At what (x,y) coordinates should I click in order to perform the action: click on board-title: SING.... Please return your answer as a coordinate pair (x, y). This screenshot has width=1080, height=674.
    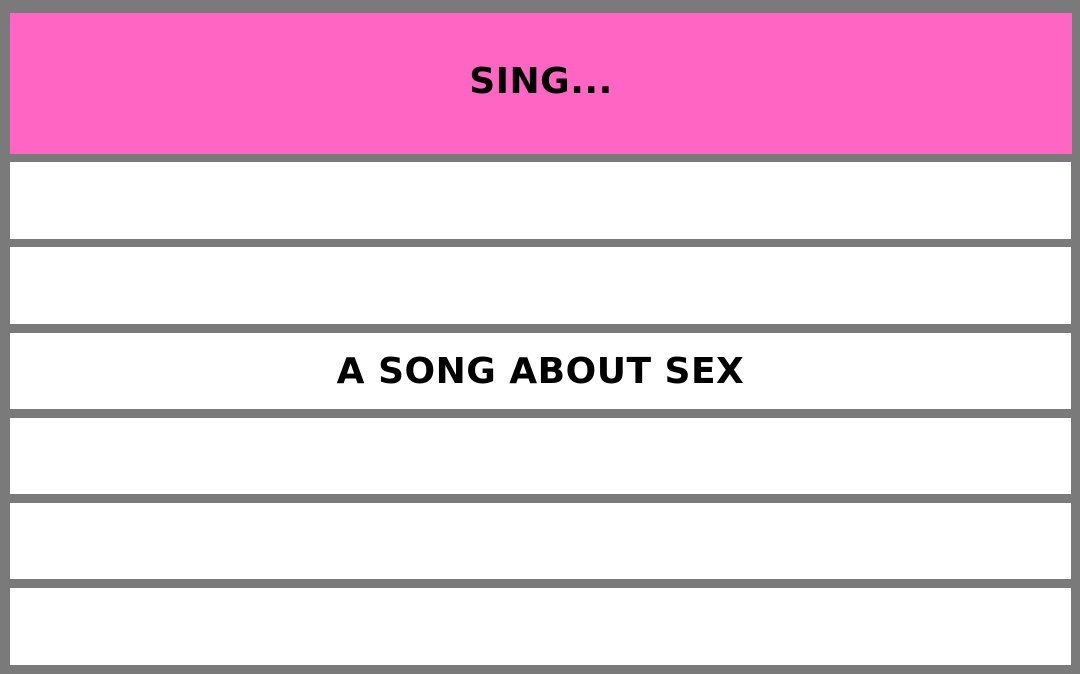
    Looking at the image, I should click on (541, 81).